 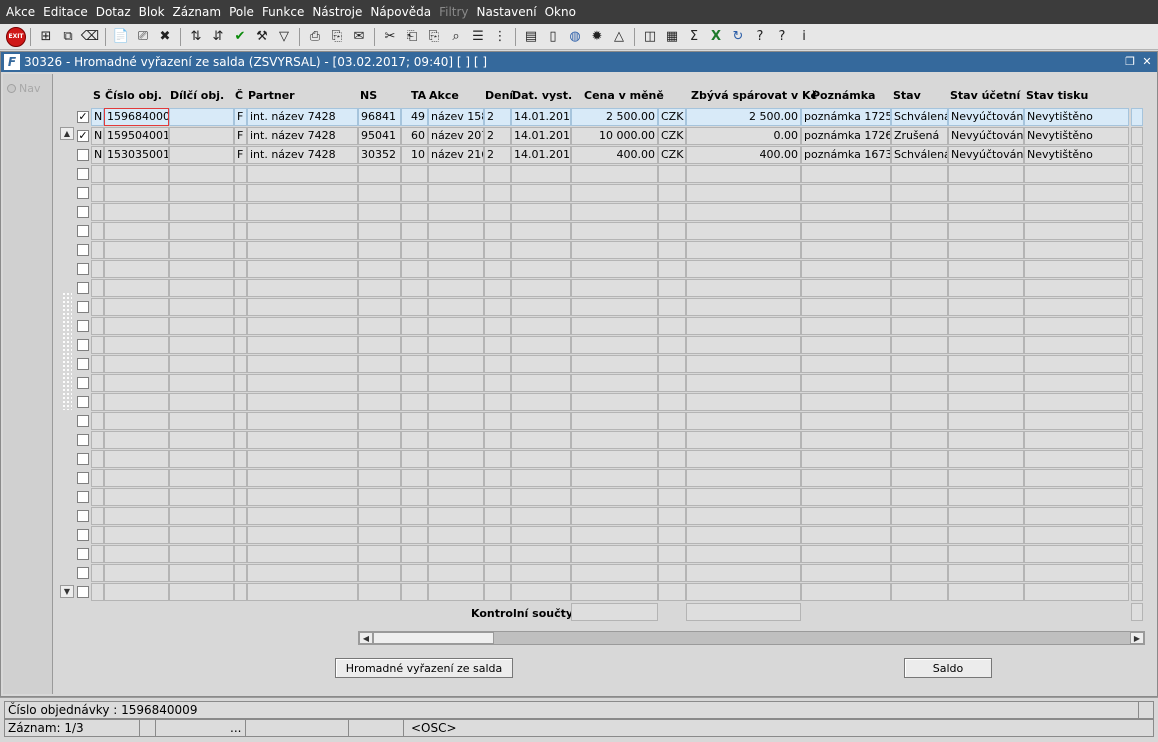 What do you see at coordinates (83, 136) in the screenshot?
I see `row-select-checkbox: ✓` at bounding box center [83, 136].